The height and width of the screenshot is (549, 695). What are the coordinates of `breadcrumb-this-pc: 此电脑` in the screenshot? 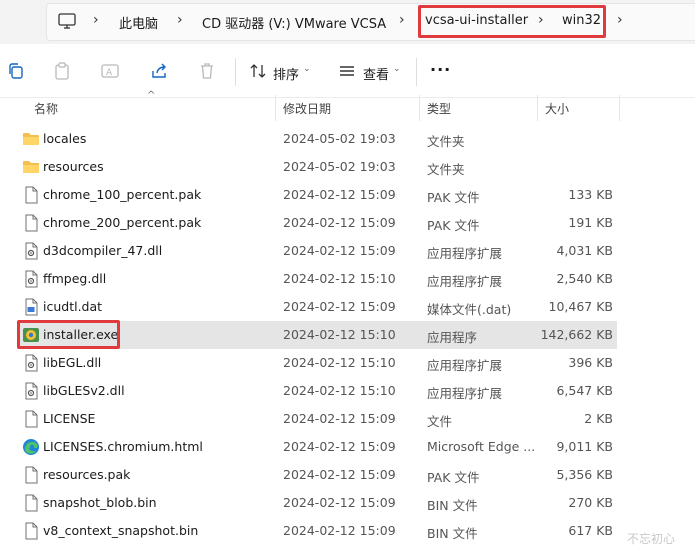 It's located at (138, 22).